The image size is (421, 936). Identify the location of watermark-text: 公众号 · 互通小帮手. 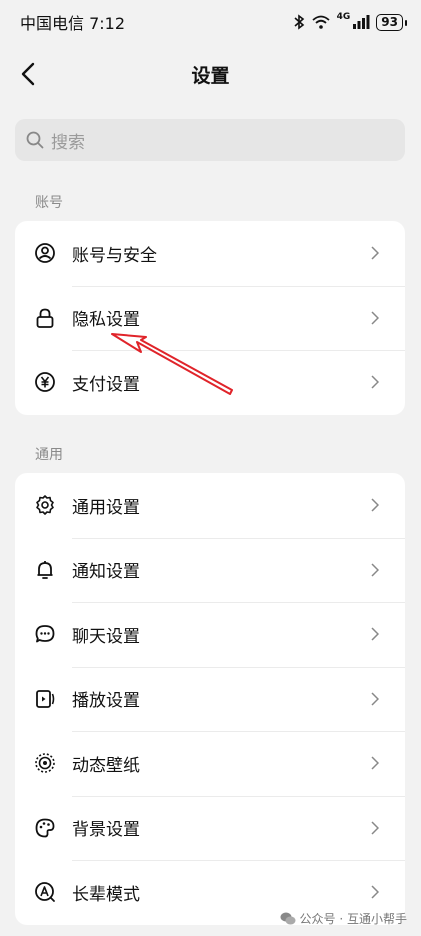
(353, 919).